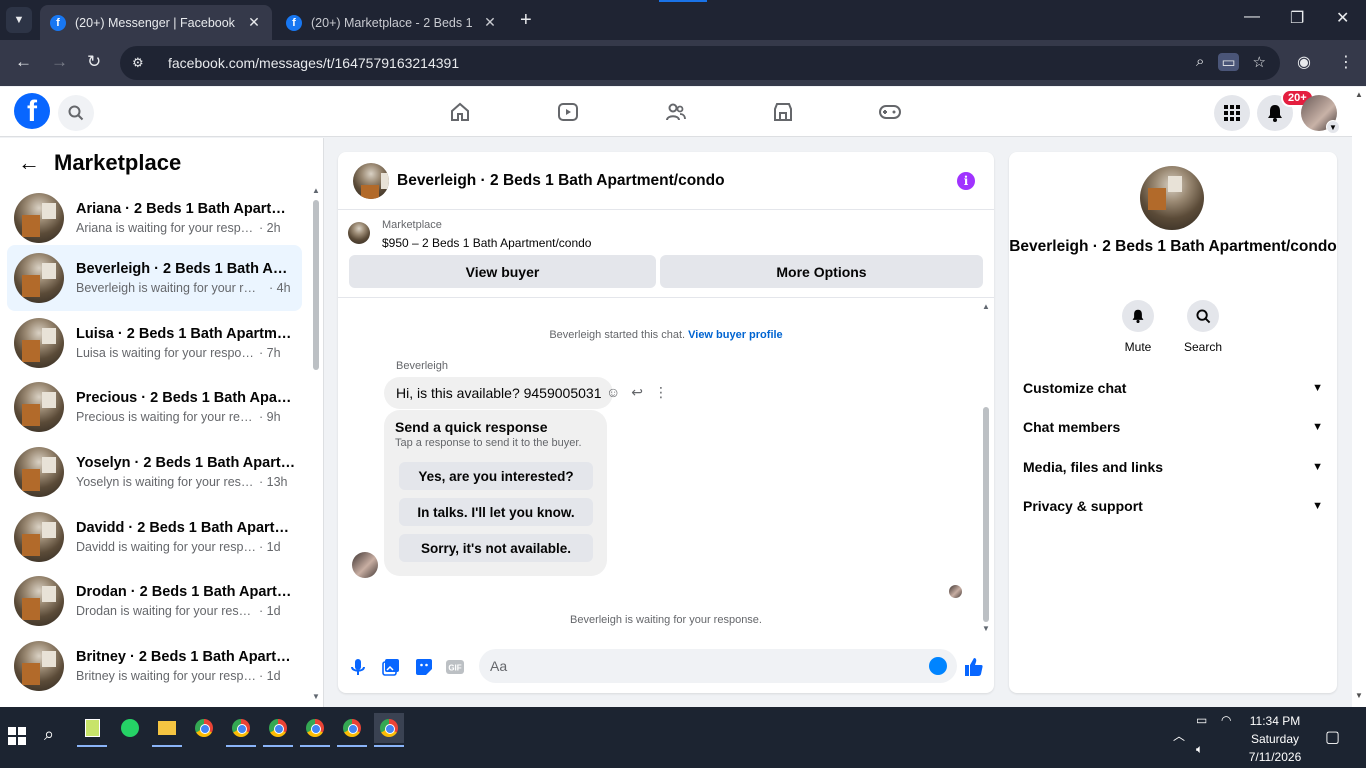 This screenshot has height=768, width=1366. What do you see at coordinates (29, 163) in the screenshot?
I see `back-arrow-icon: ←` at bounding box center [29, 163].